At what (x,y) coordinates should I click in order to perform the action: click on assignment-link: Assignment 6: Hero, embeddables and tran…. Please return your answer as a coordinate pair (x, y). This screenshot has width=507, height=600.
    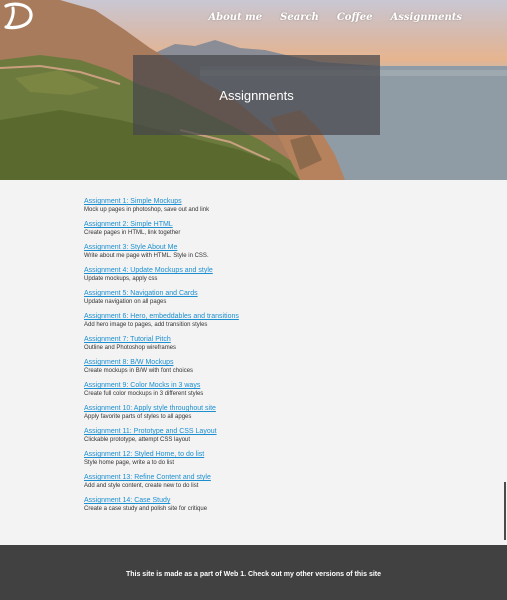
    Looking at the image, I should click on (264, 316).